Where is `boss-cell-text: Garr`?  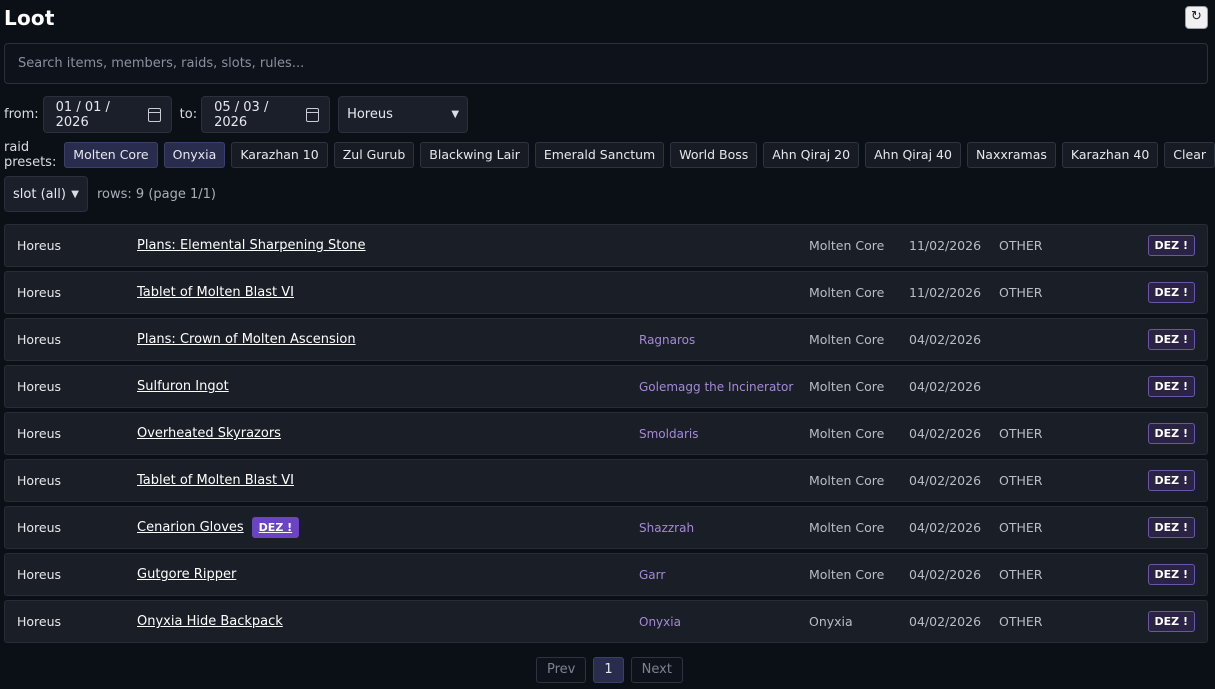 boss-cell-text: Garr is located at coordinates (652, 574).